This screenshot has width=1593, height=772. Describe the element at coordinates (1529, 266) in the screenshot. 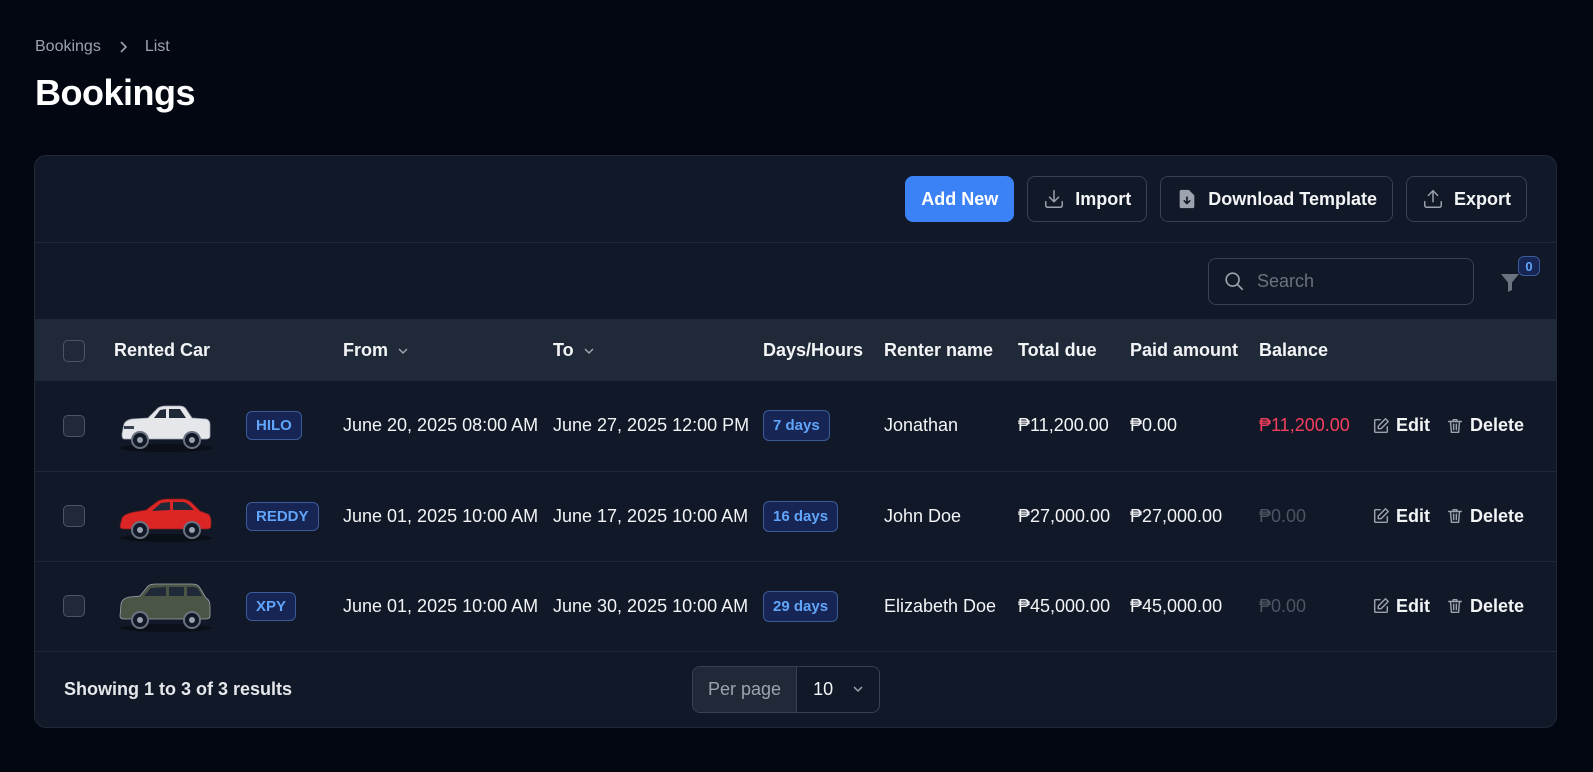

I see `filter-count-badge: 0` at that location.